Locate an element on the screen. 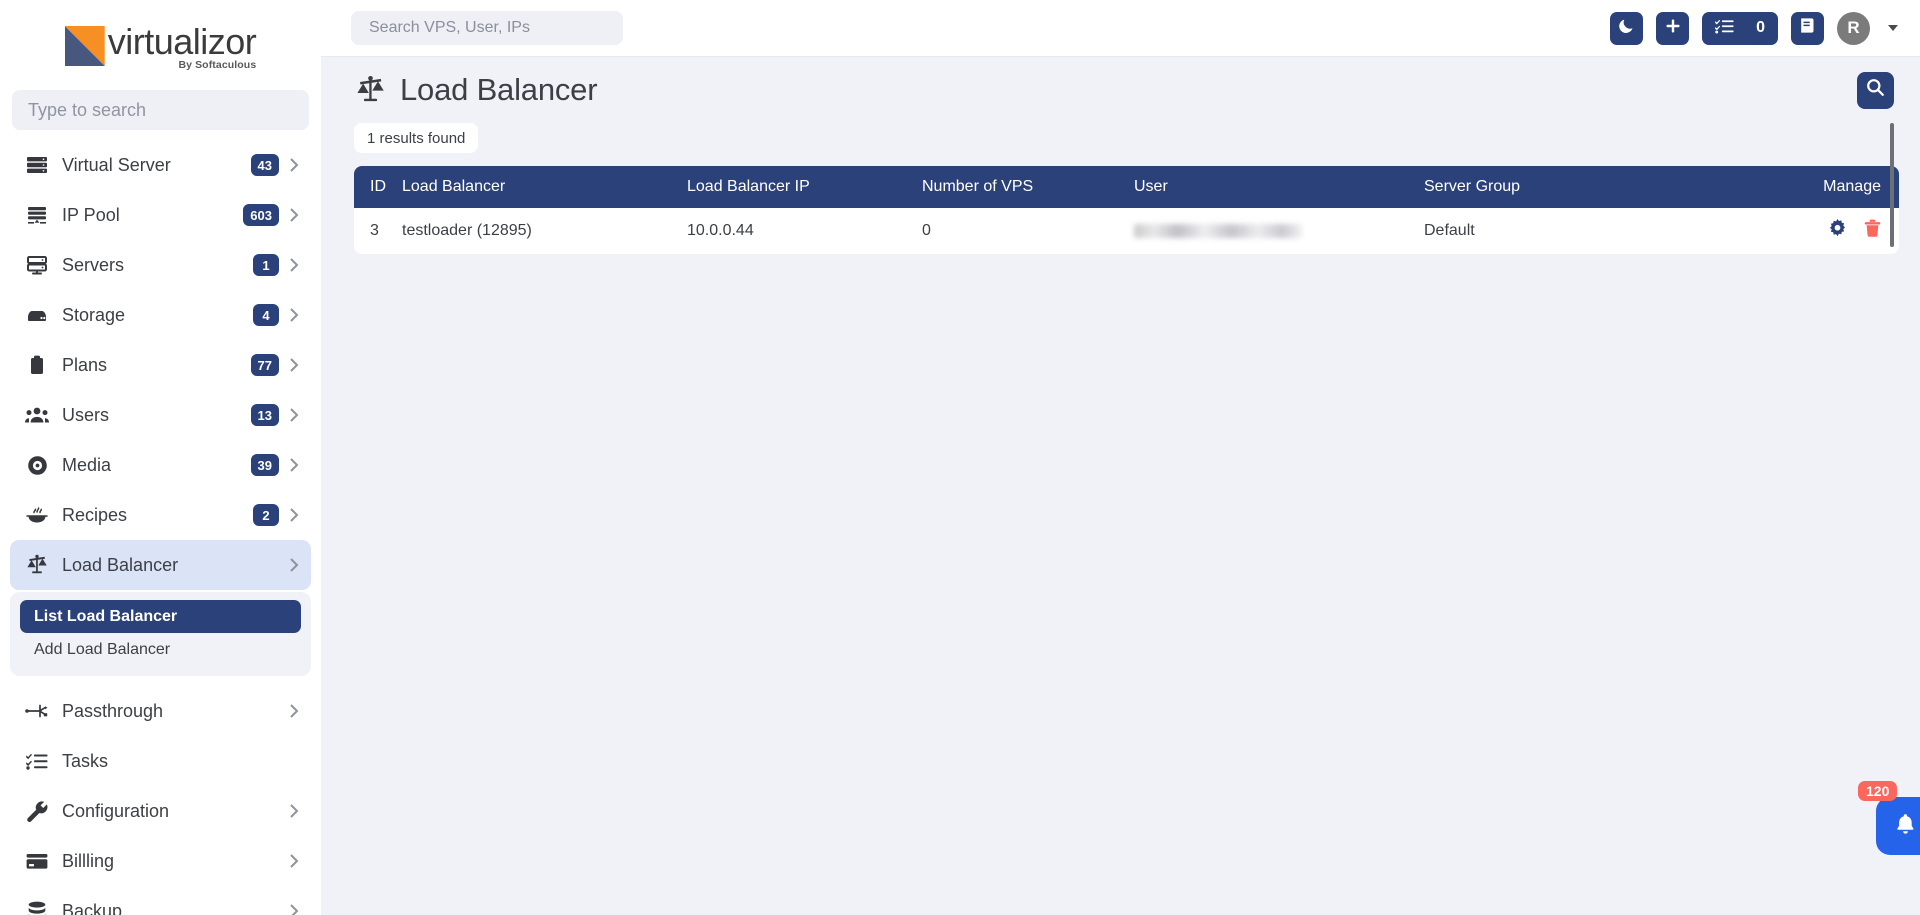  cell-number-of-vps: 0 is located at coordinates (1028, 231).